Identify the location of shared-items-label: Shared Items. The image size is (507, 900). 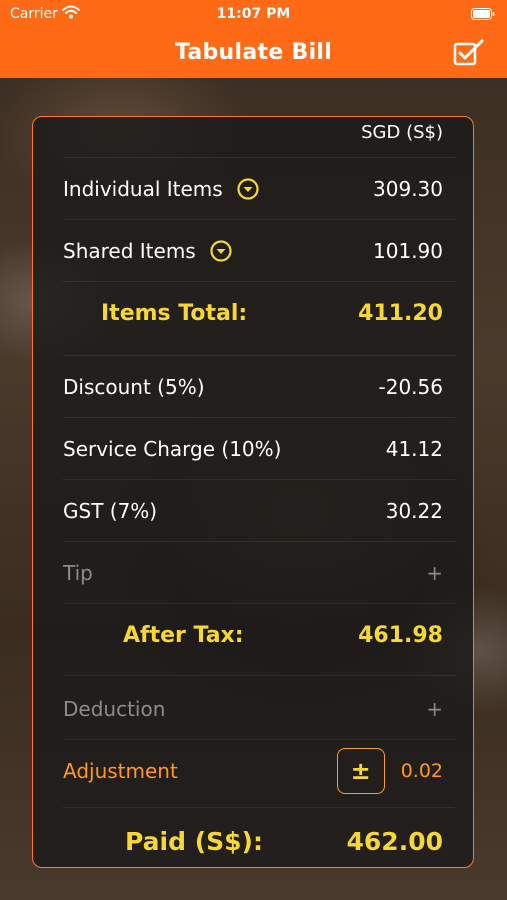
(129, 251).